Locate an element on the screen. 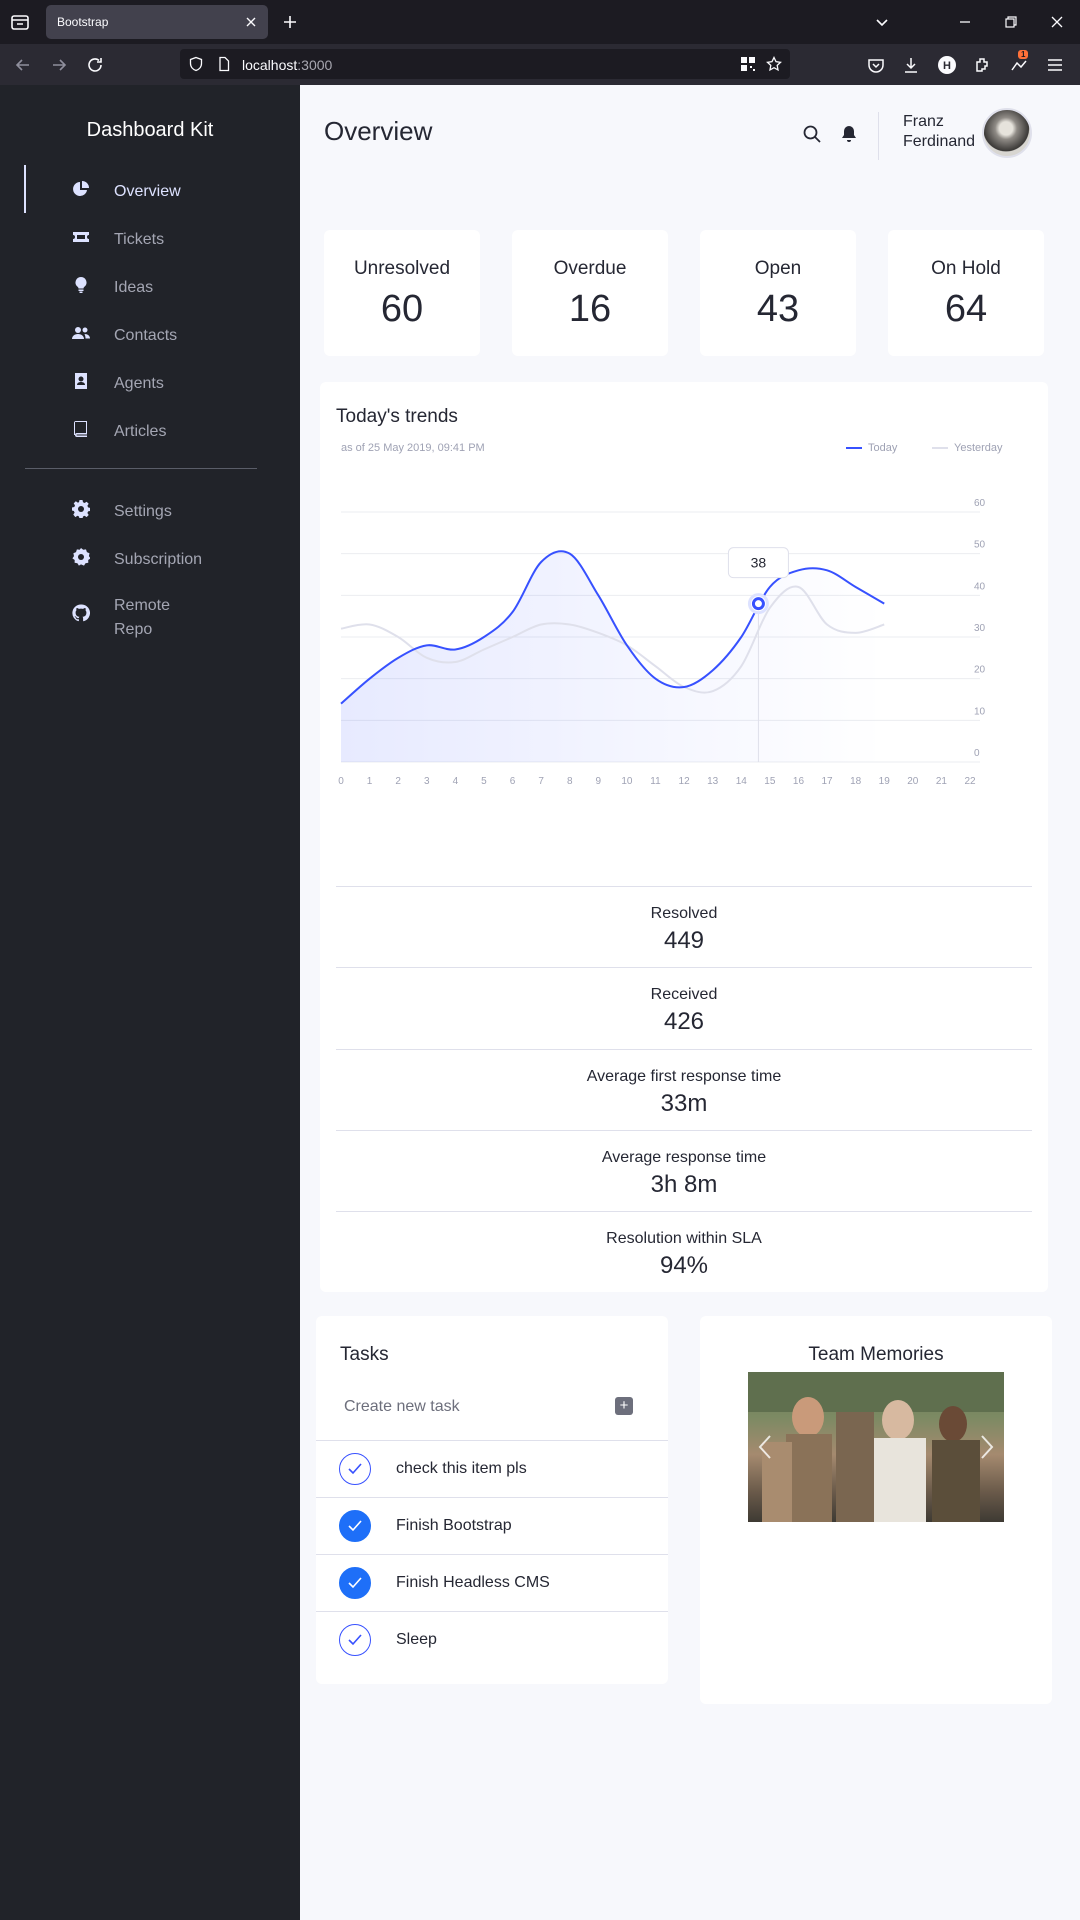 The image size is (1080, 1920). task-row: check this item pls is located at coordinates (492, 1468).